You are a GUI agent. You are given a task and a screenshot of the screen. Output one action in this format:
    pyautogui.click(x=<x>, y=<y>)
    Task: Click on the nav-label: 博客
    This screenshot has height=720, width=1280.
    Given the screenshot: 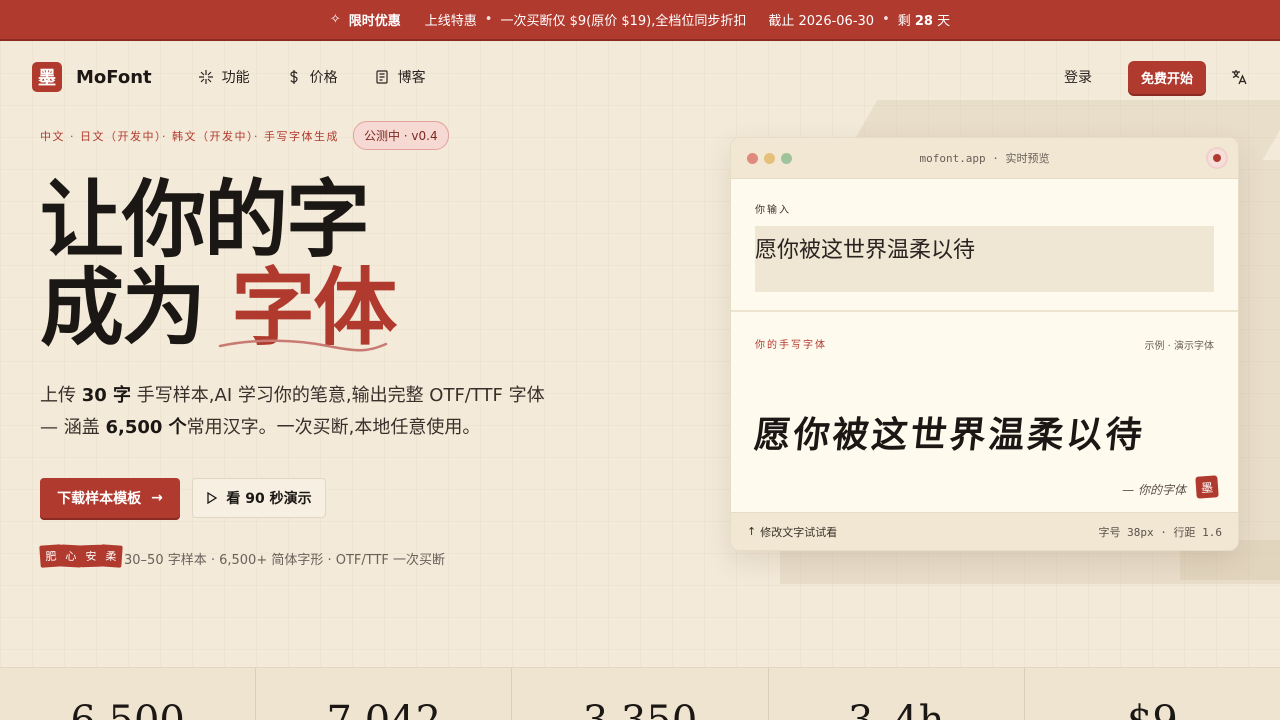 What is the action you would take?
    pyautogui.click(x=411, y=78)
    